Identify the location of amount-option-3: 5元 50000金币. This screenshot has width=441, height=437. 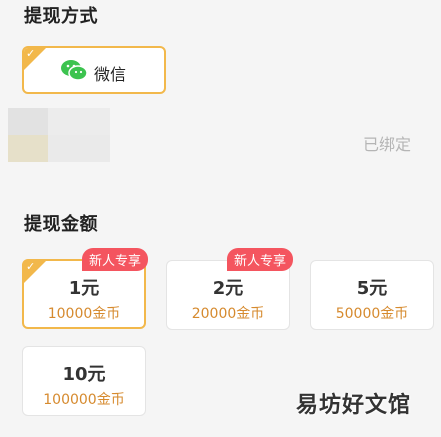
(372, 295).